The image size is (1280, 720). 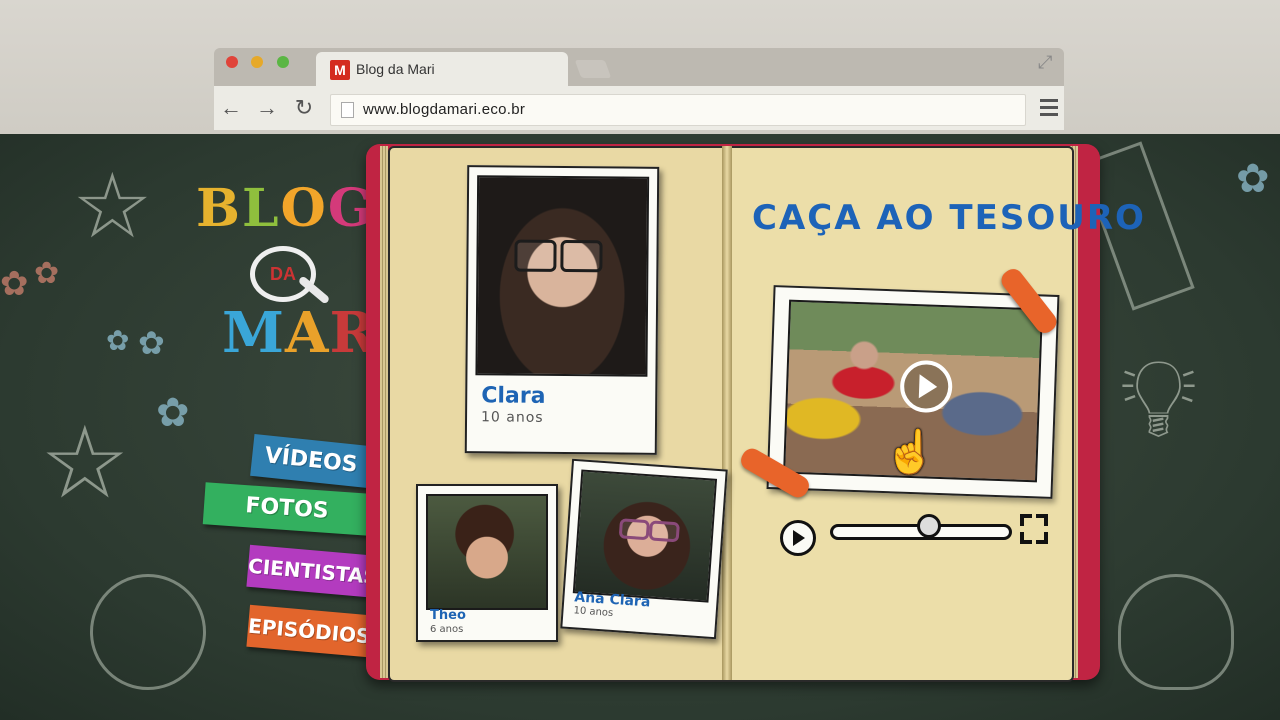 I want to click on logo-blog: BLOG, so click(x=285, y=208).